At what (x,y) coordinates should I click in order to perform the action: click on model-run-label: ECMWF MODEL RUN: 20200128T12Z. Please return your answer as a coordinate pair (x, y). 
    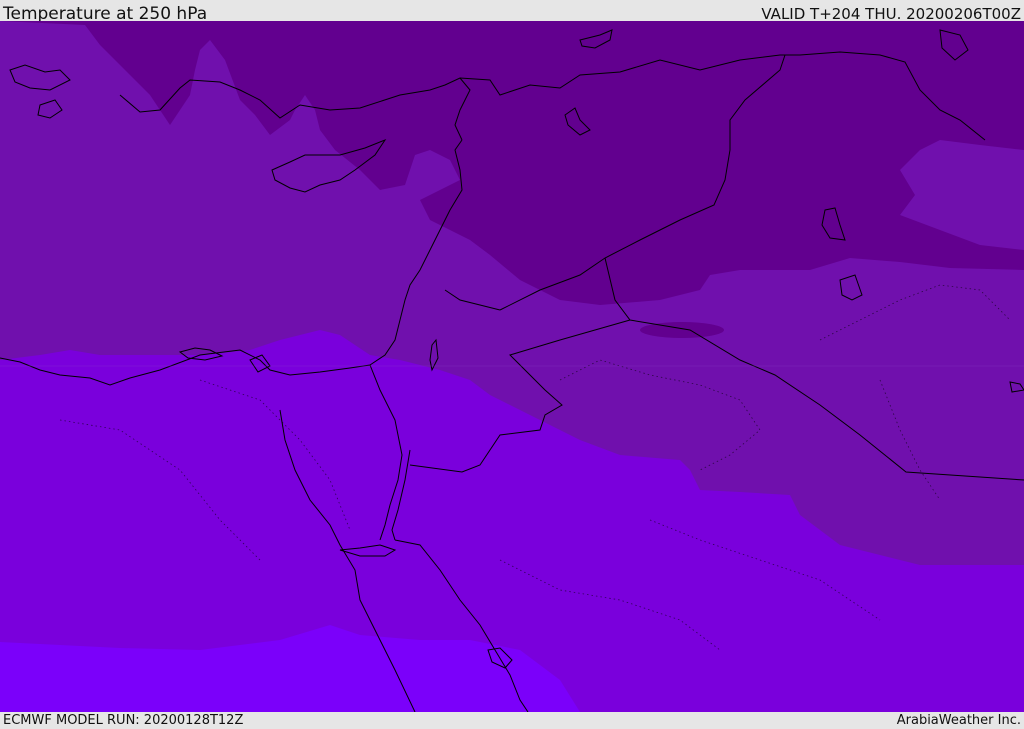
    Looking at the image, I should click on (123, 720).